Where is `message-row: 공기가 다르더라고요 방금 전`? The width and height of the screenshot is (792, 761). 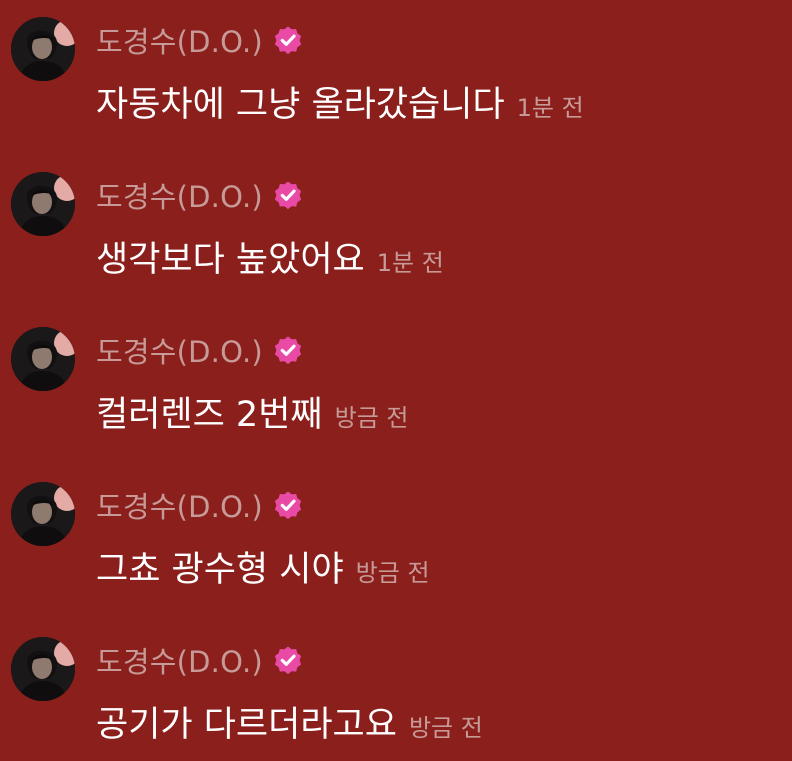
message-row: 공기가 다르더라고요 방금 전 is located at coordinates (289, 720).